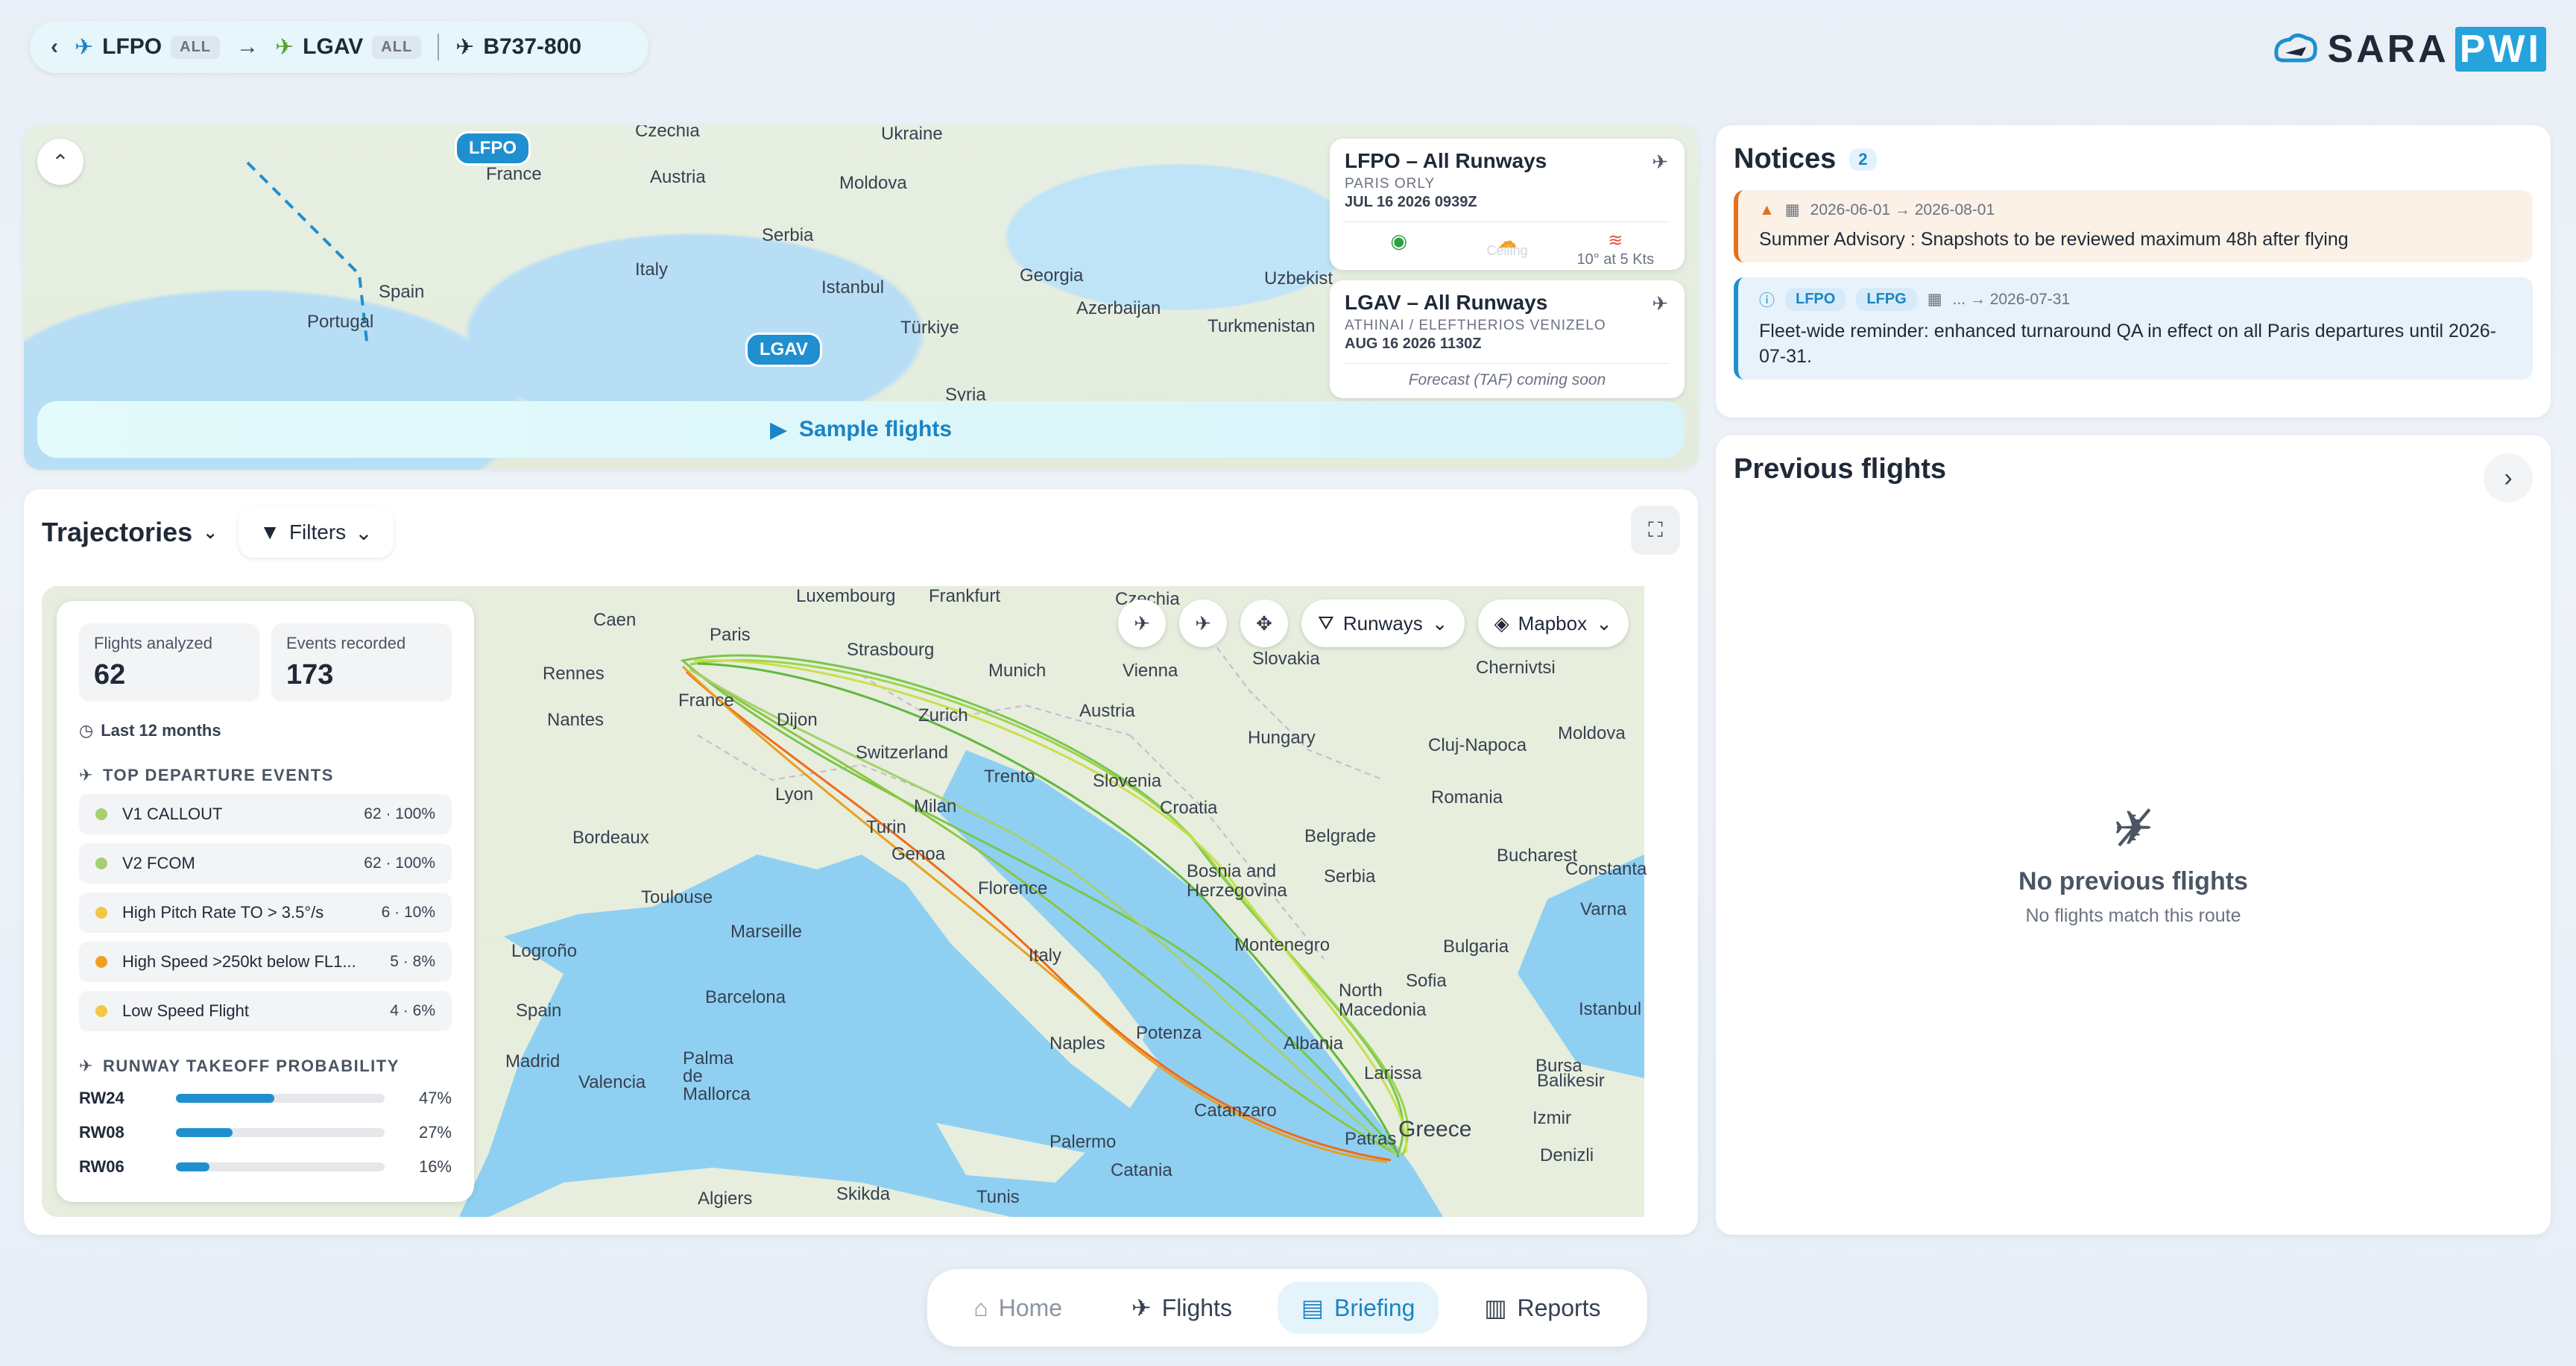 This screenshot has width=2576, height=1366. Describe the element at coordinates (1571, 1081) in the screenshot. I see `map-place: Balikesir` at that location.